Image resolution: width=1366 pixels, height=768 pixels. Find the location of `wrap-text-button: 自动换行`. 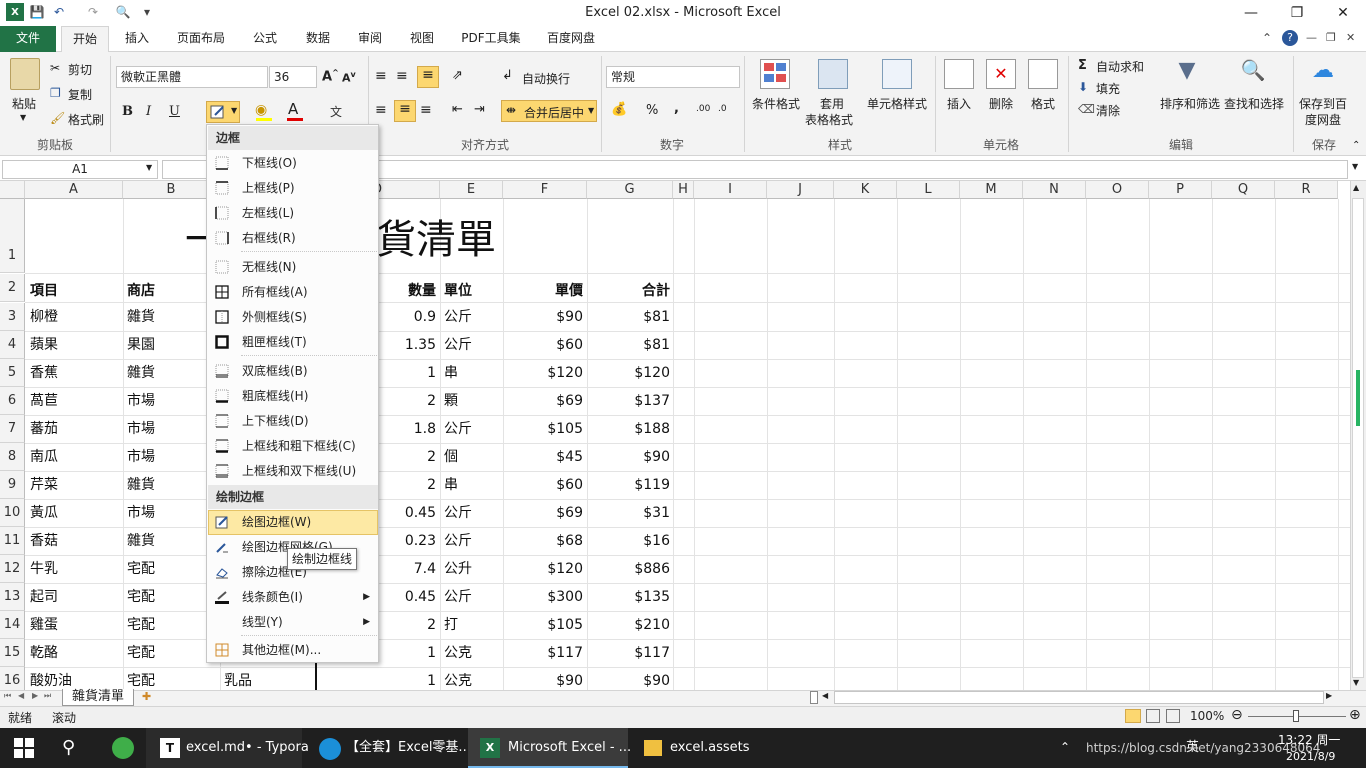

wrap-text-button: 自动换行 is located at coordinates (546, 78).